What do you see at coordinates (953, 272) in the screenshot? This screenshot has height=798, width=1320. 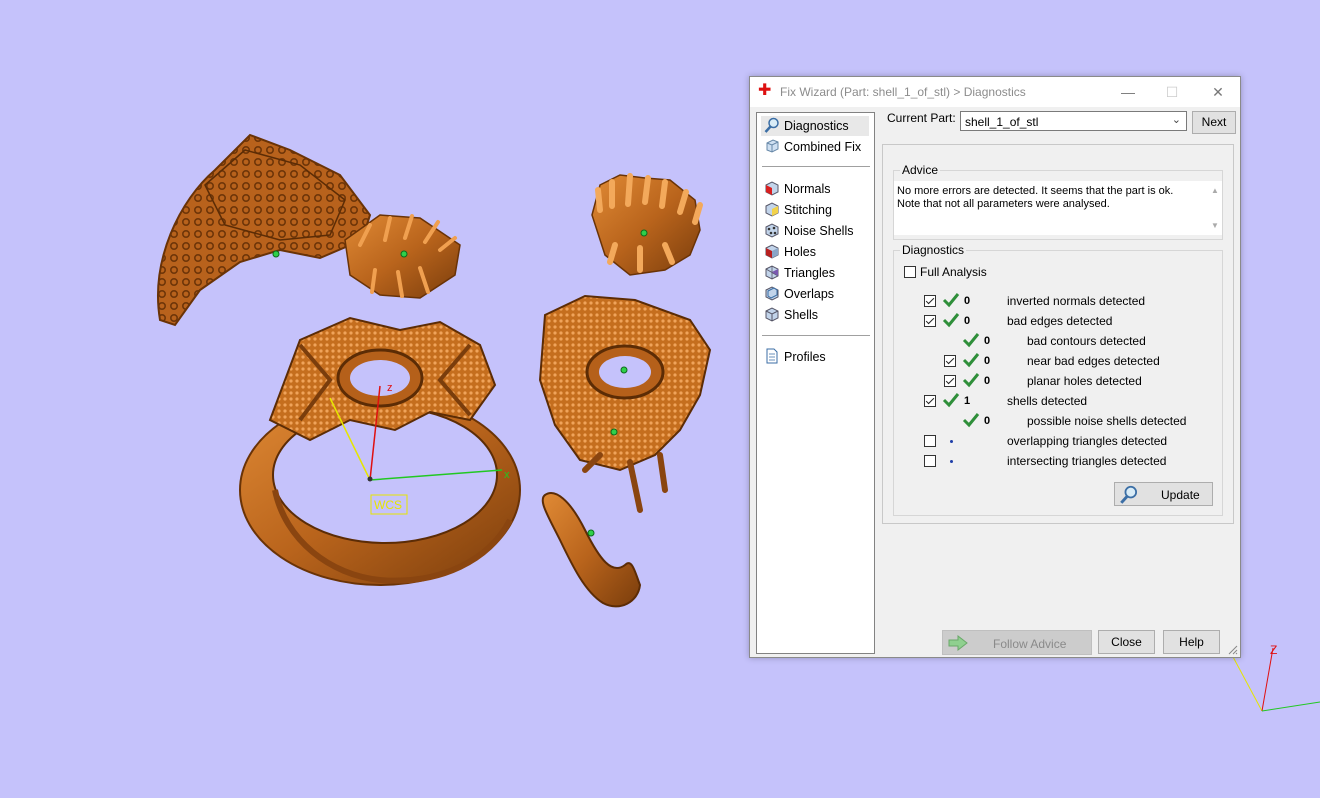 I see `full-analysis-label: Full Analysis` at bounding box center [953, 272].